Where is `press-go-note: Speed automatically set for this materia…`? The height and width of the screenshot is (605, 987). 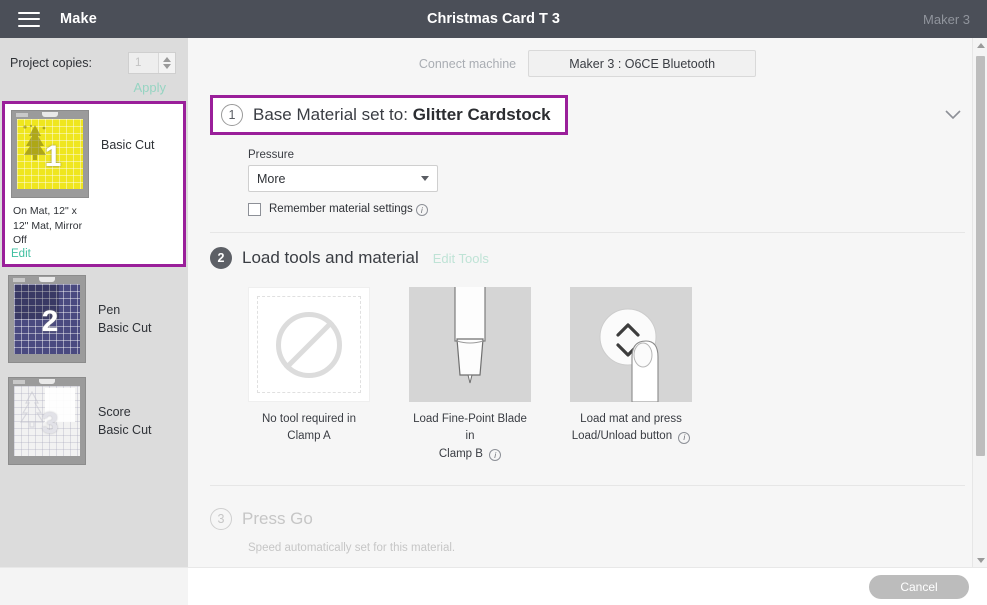 press-go-note: Speed automatically set for this materia… is located at coordinates (352, 547).